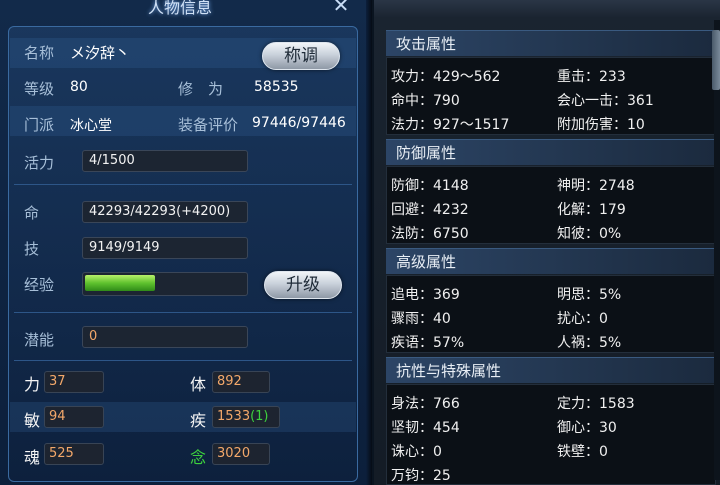 This screenshot has height=485, width=720. What do you see at coordinates (587, 428) in the screenshot?
I see `attr-item: 御心：30` at bounding box center [587, 428].